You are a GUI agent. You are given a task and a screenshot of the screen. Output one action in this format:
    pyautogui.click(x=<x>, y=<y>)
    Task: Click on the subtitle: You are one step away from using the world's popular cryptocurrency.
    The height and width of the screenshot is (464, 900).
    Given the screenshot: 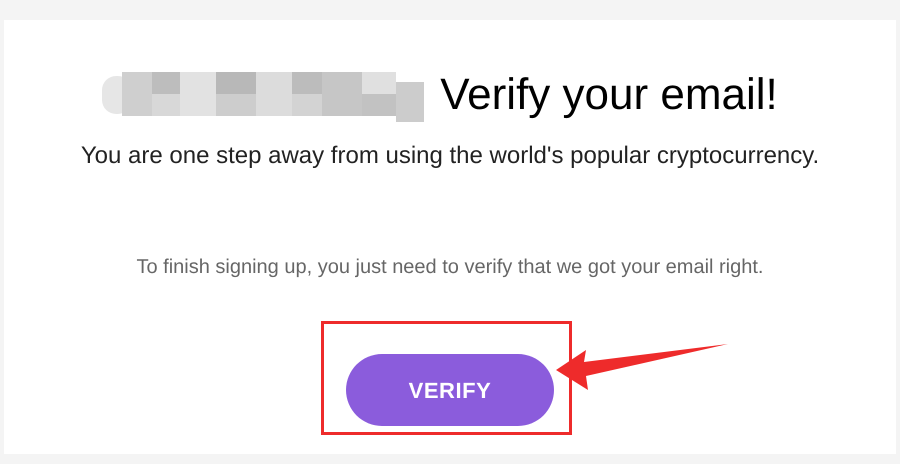 What is the action you would take?
    pyautogui.click(x=450, y=156)
    